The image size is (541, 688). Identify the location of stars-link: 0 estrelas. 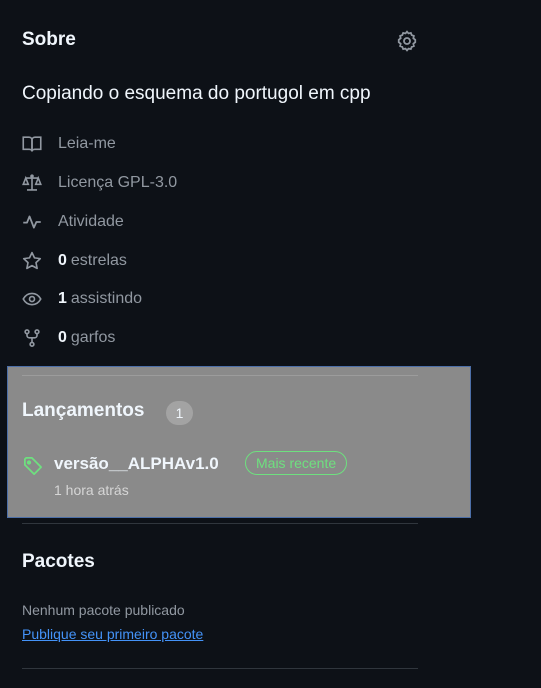
(74, 261).